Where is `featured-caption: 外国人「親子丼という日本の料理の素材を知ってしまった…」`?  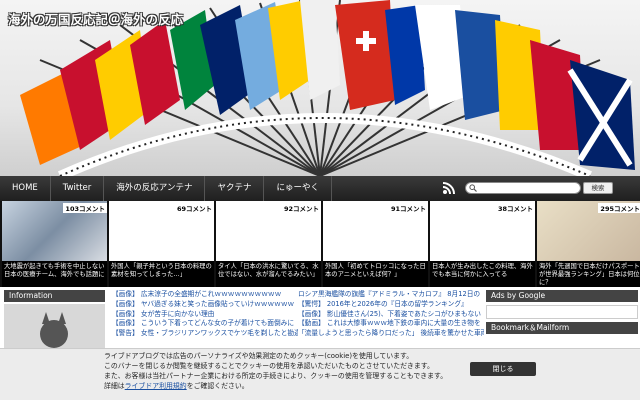
featured-caption: 外国人「親子丼という日本の料理の素材を知ってしまった…」 is located at coordinates (161, 274).